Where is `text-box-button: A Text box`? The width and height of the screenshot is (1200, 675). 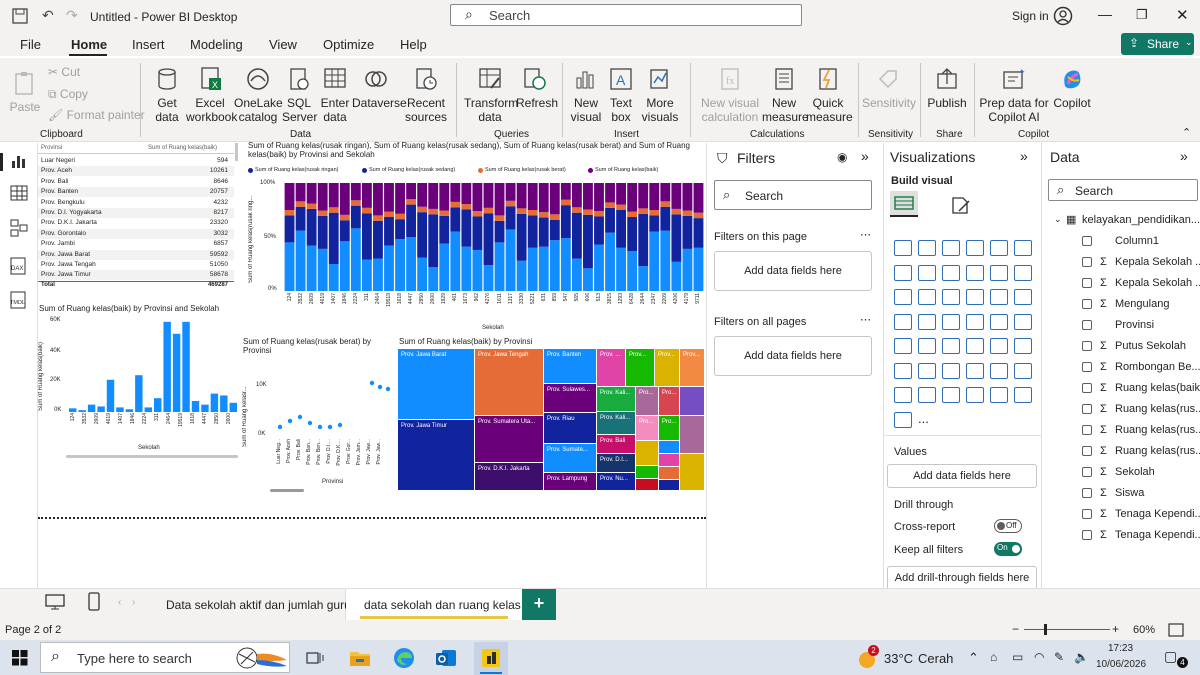 text-box-button: A Text box is located at coordinates (621, 95).